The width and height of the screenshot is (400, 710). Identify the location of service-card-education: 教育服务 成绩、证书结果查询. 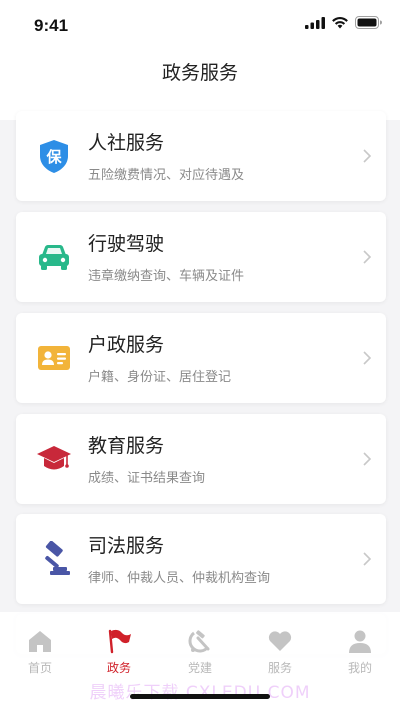
(201, 459).